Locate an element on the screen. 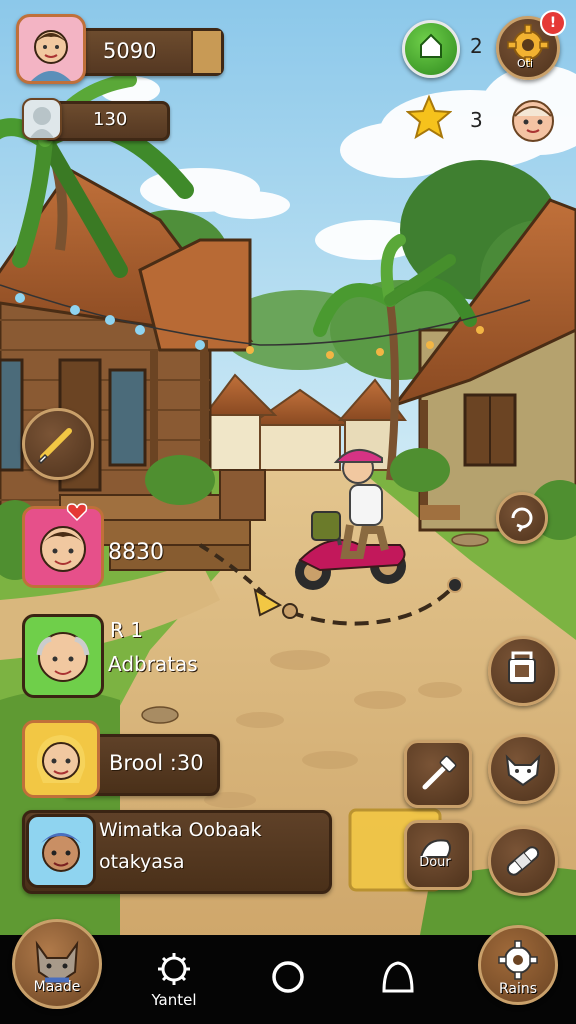 This screenshot has height=1024, width=576. refresh-icon is located at coordinates (522, 519).